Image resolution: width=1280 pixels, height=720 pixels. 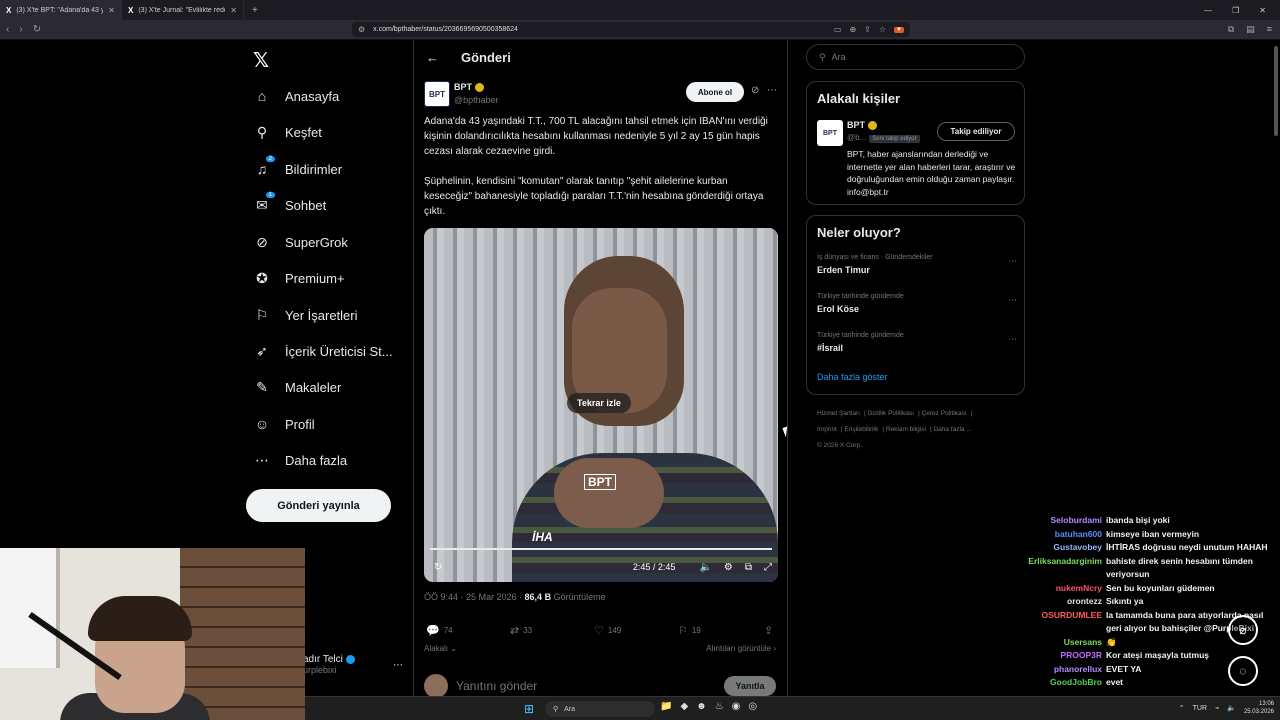 What do you see at coordinates (1208, 10) in the screenshot?
I see `minimize-icon: —` at bounding box center [1208, 10].